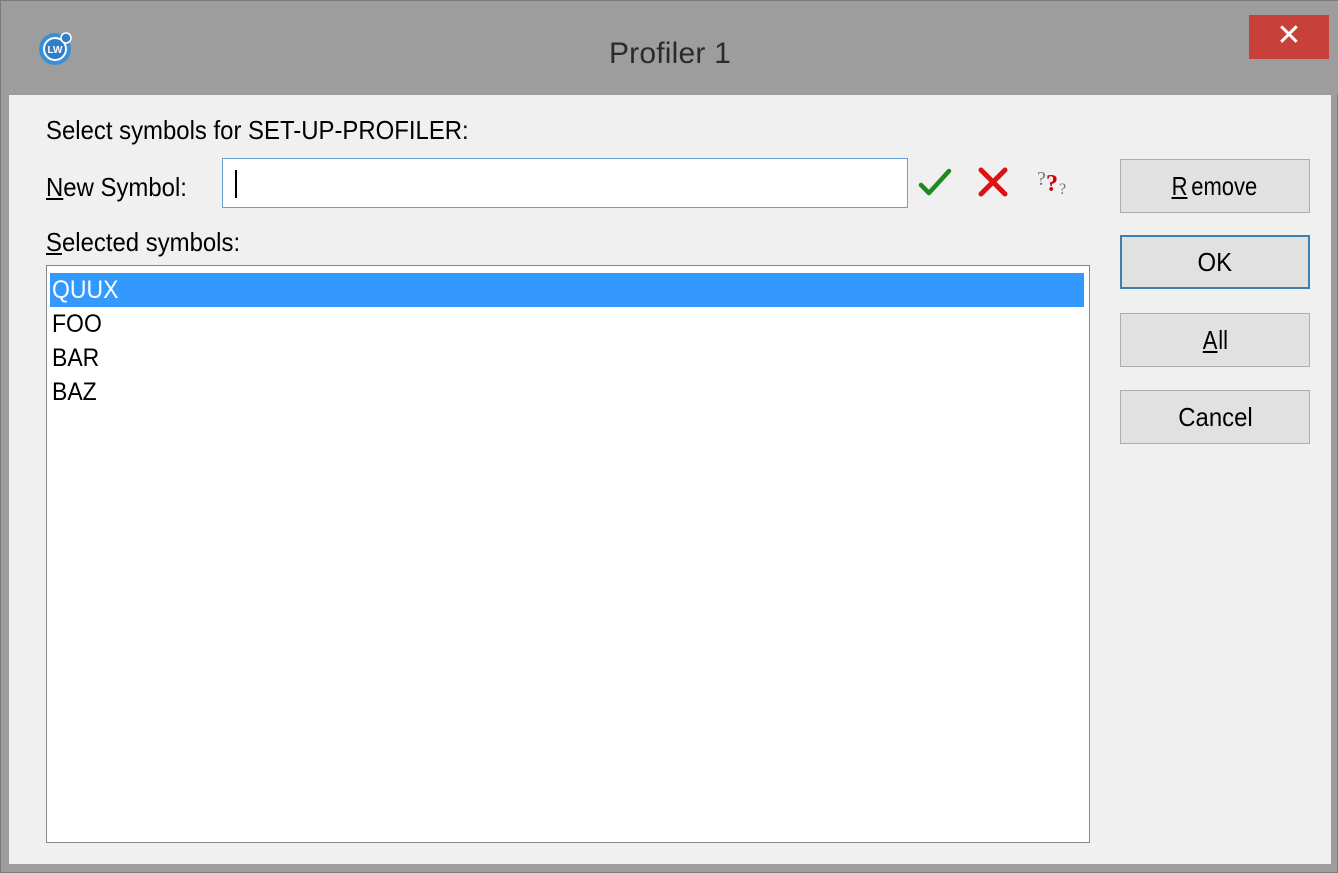  I want to click on text-caret, so click(236, 184).